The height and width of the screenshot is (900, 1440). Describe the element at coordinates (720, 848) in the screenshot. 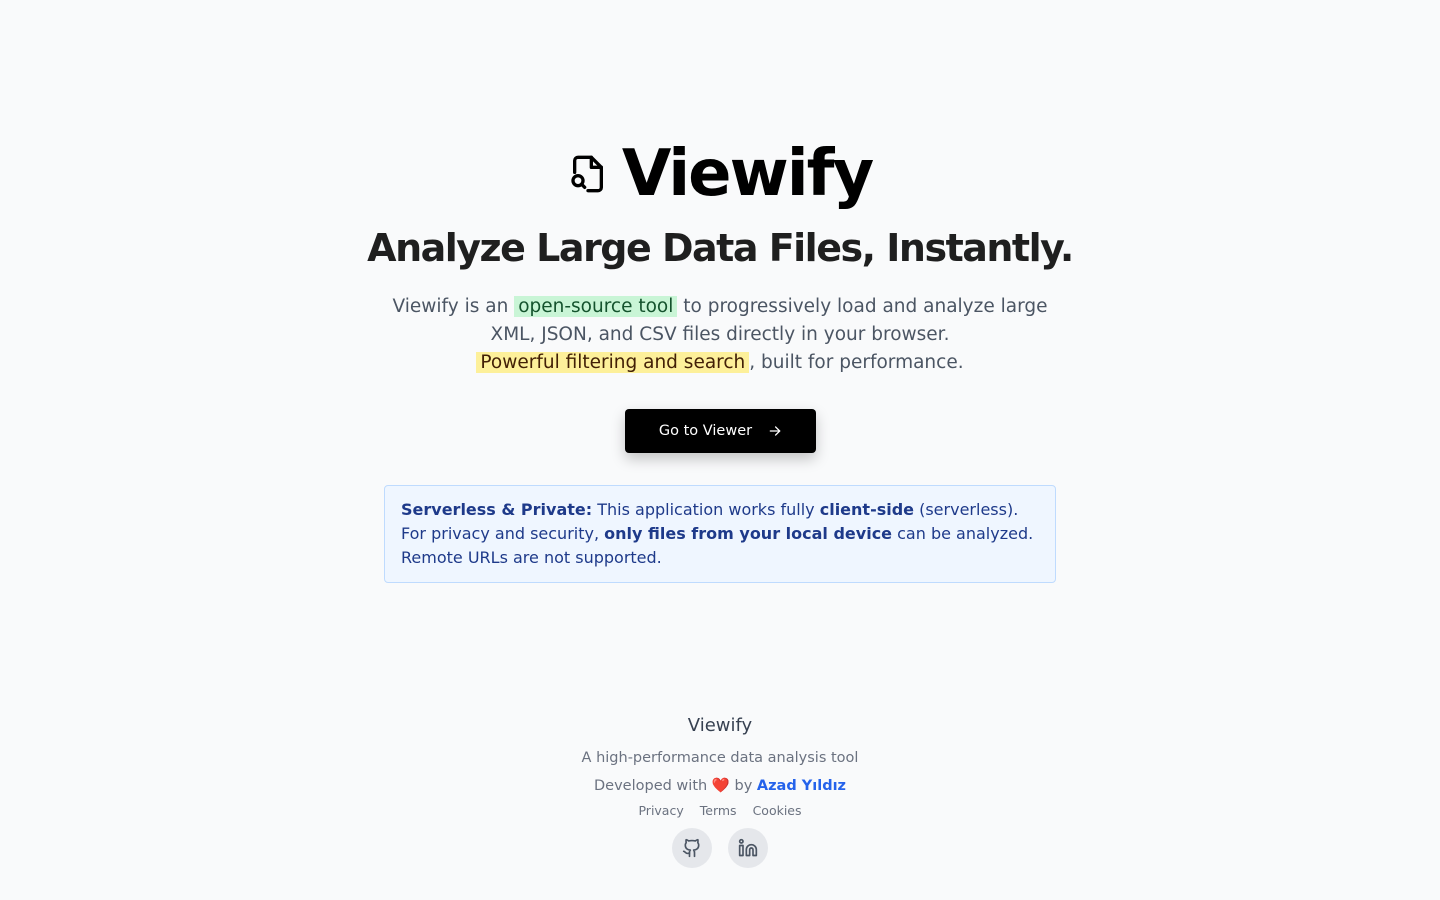

I see `social-links` at that location.